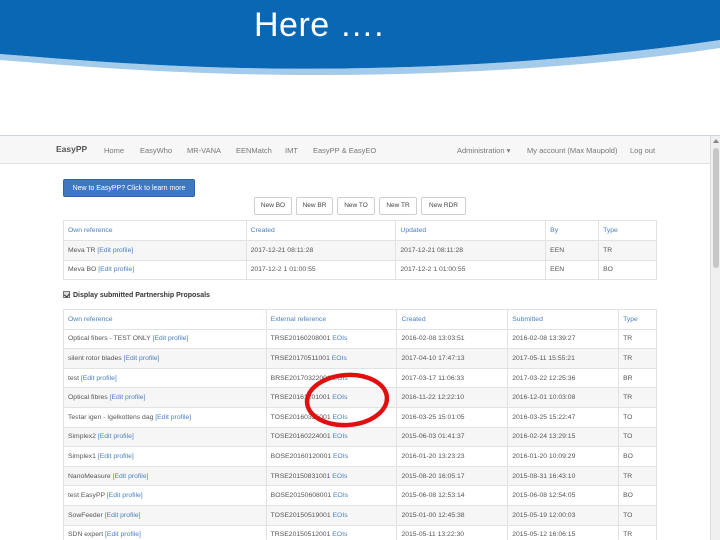  Describe the element at coordinates (321, 250) in the screenshot. I see `created-cell: 2017-12-21 08:11:28` at that location.